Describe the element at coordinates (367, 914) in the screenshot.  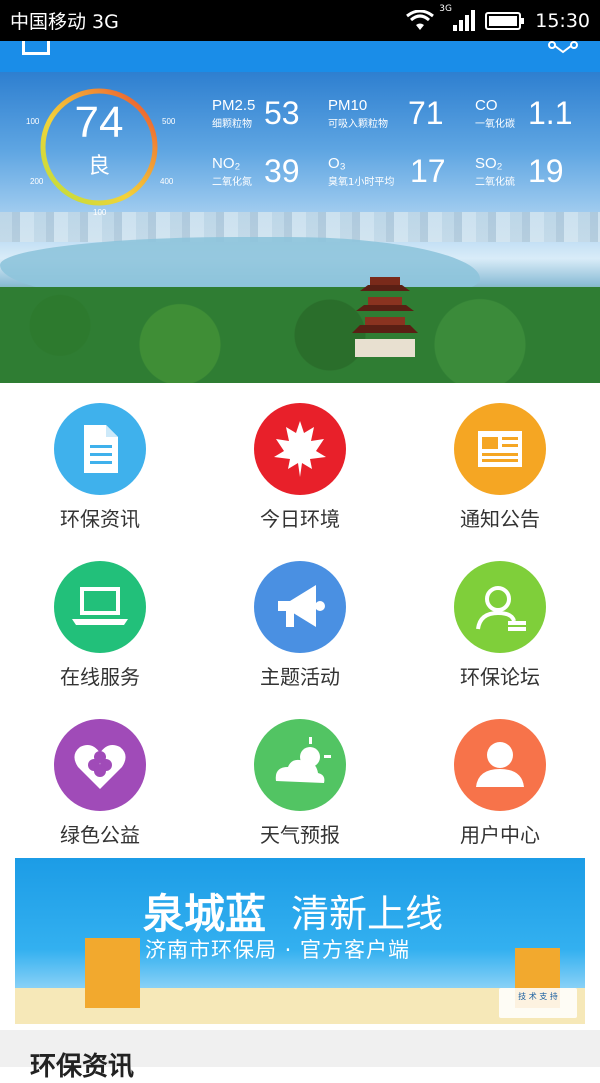
I see `banner-subtitle: 清新上线` at that location.